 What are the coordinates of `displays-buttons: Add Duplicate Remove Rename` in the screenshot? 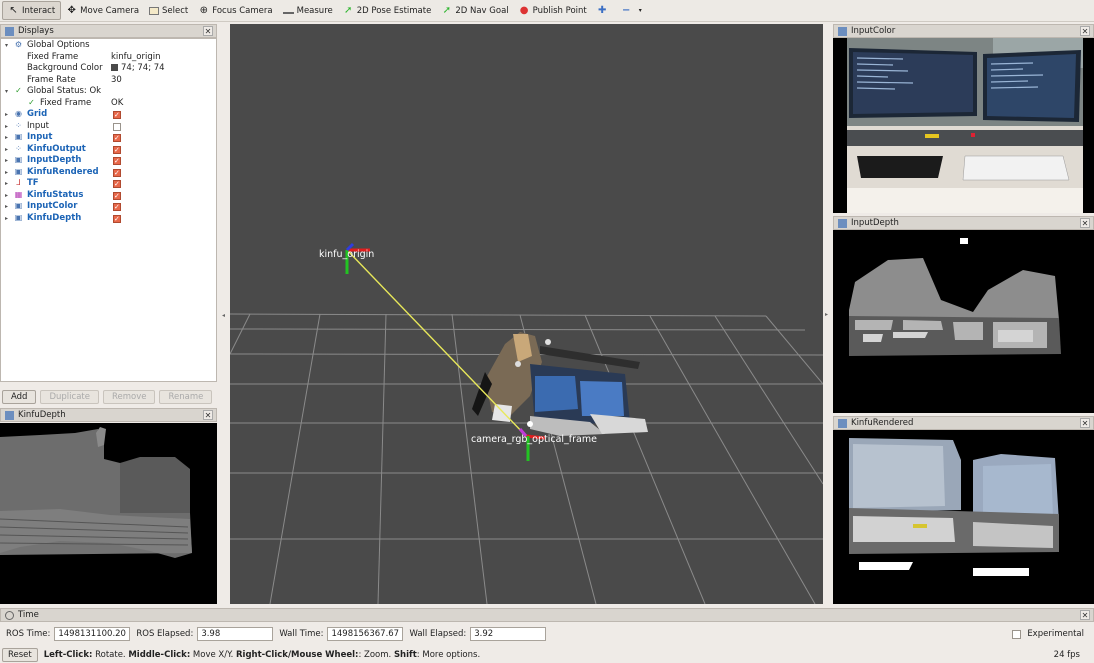 It's located at (108, 397).